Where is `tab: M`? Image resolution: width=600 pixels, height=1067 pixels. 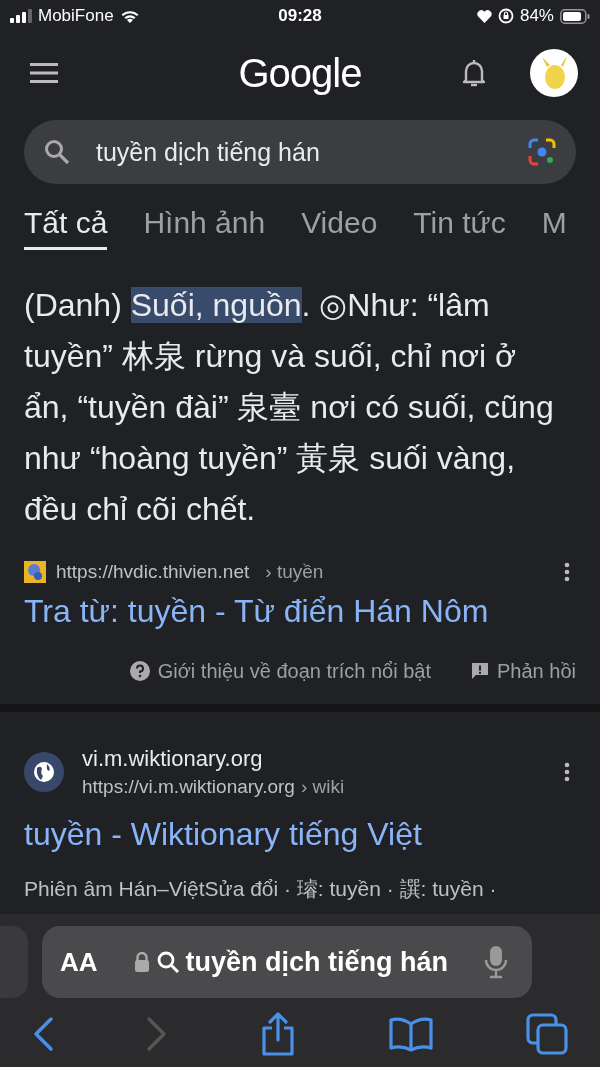
tab: M is located at coordinates (554, 228).